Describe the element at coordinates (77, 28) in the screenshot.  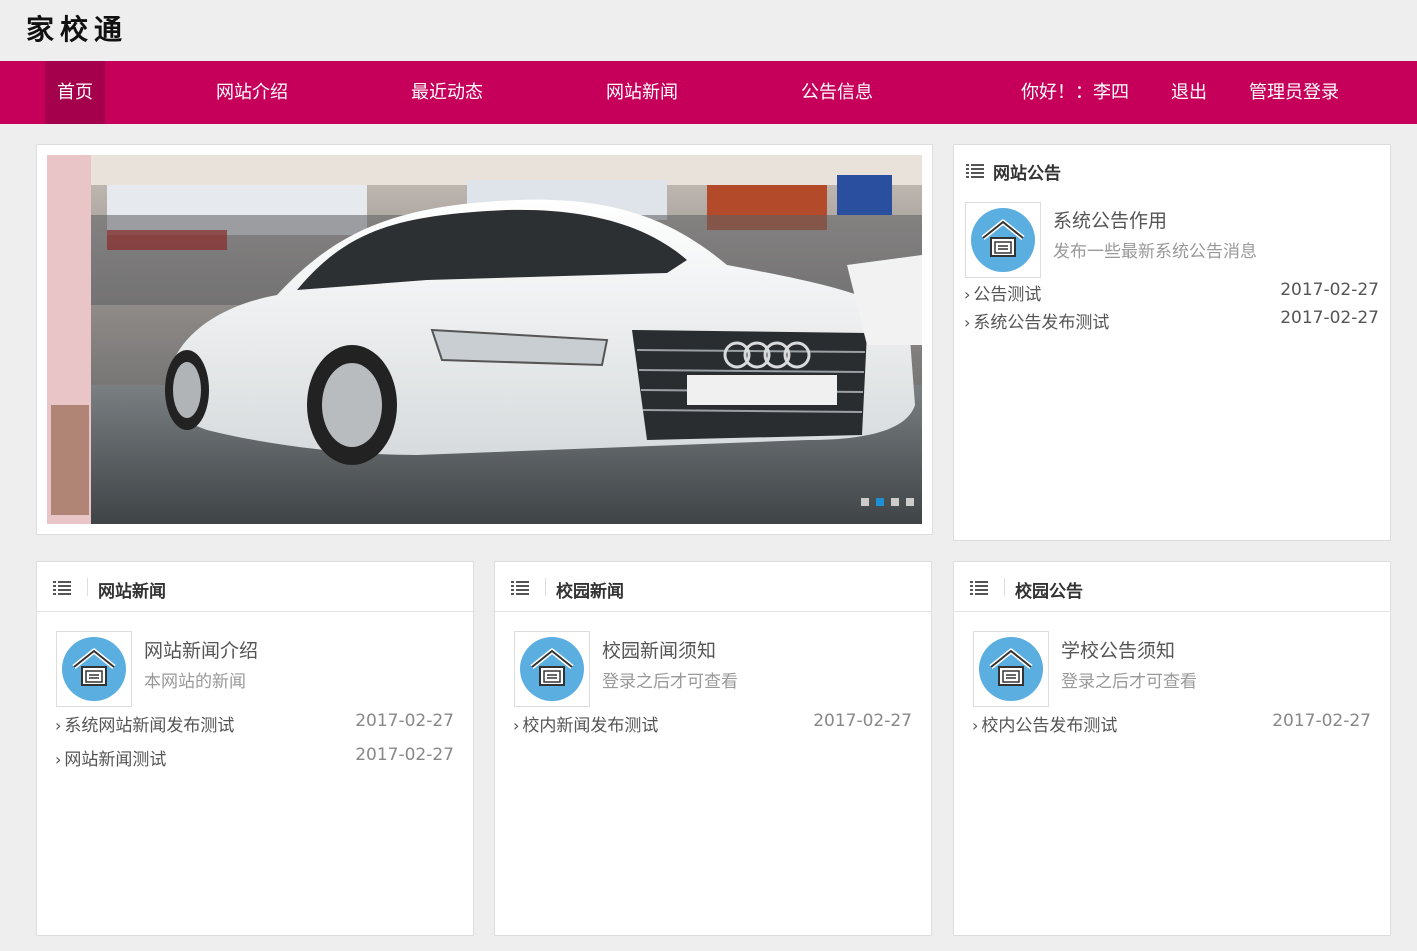
I see `site-logo: 家校通` at that location.